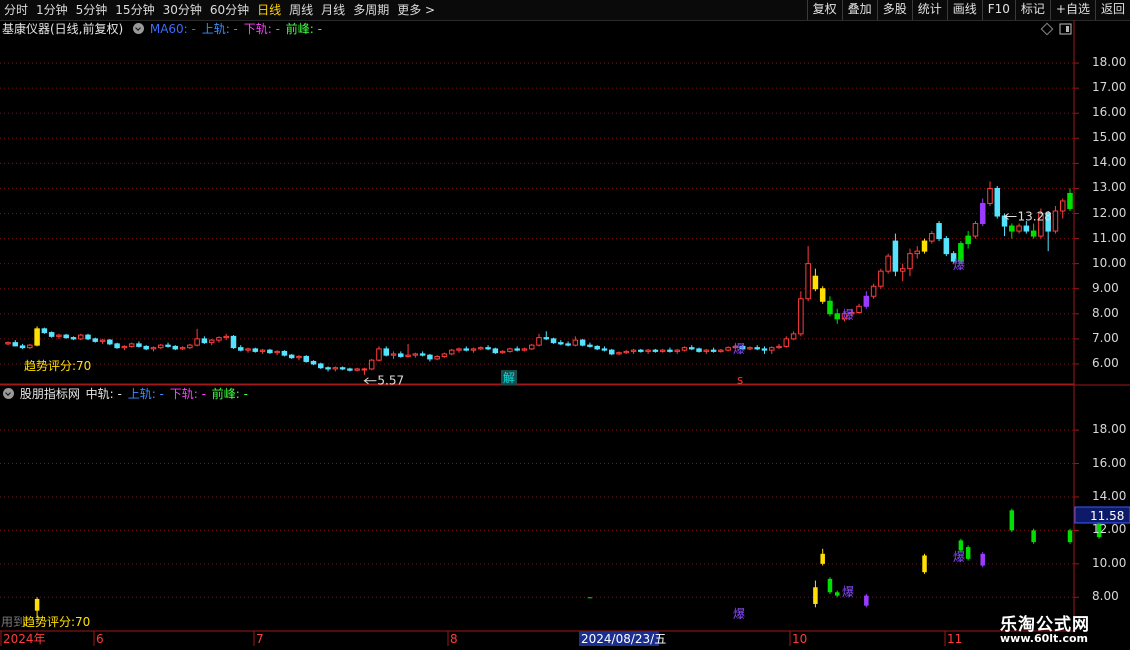  I want to click on sub-score-text: 趋势评分:70, so click(56, 622).